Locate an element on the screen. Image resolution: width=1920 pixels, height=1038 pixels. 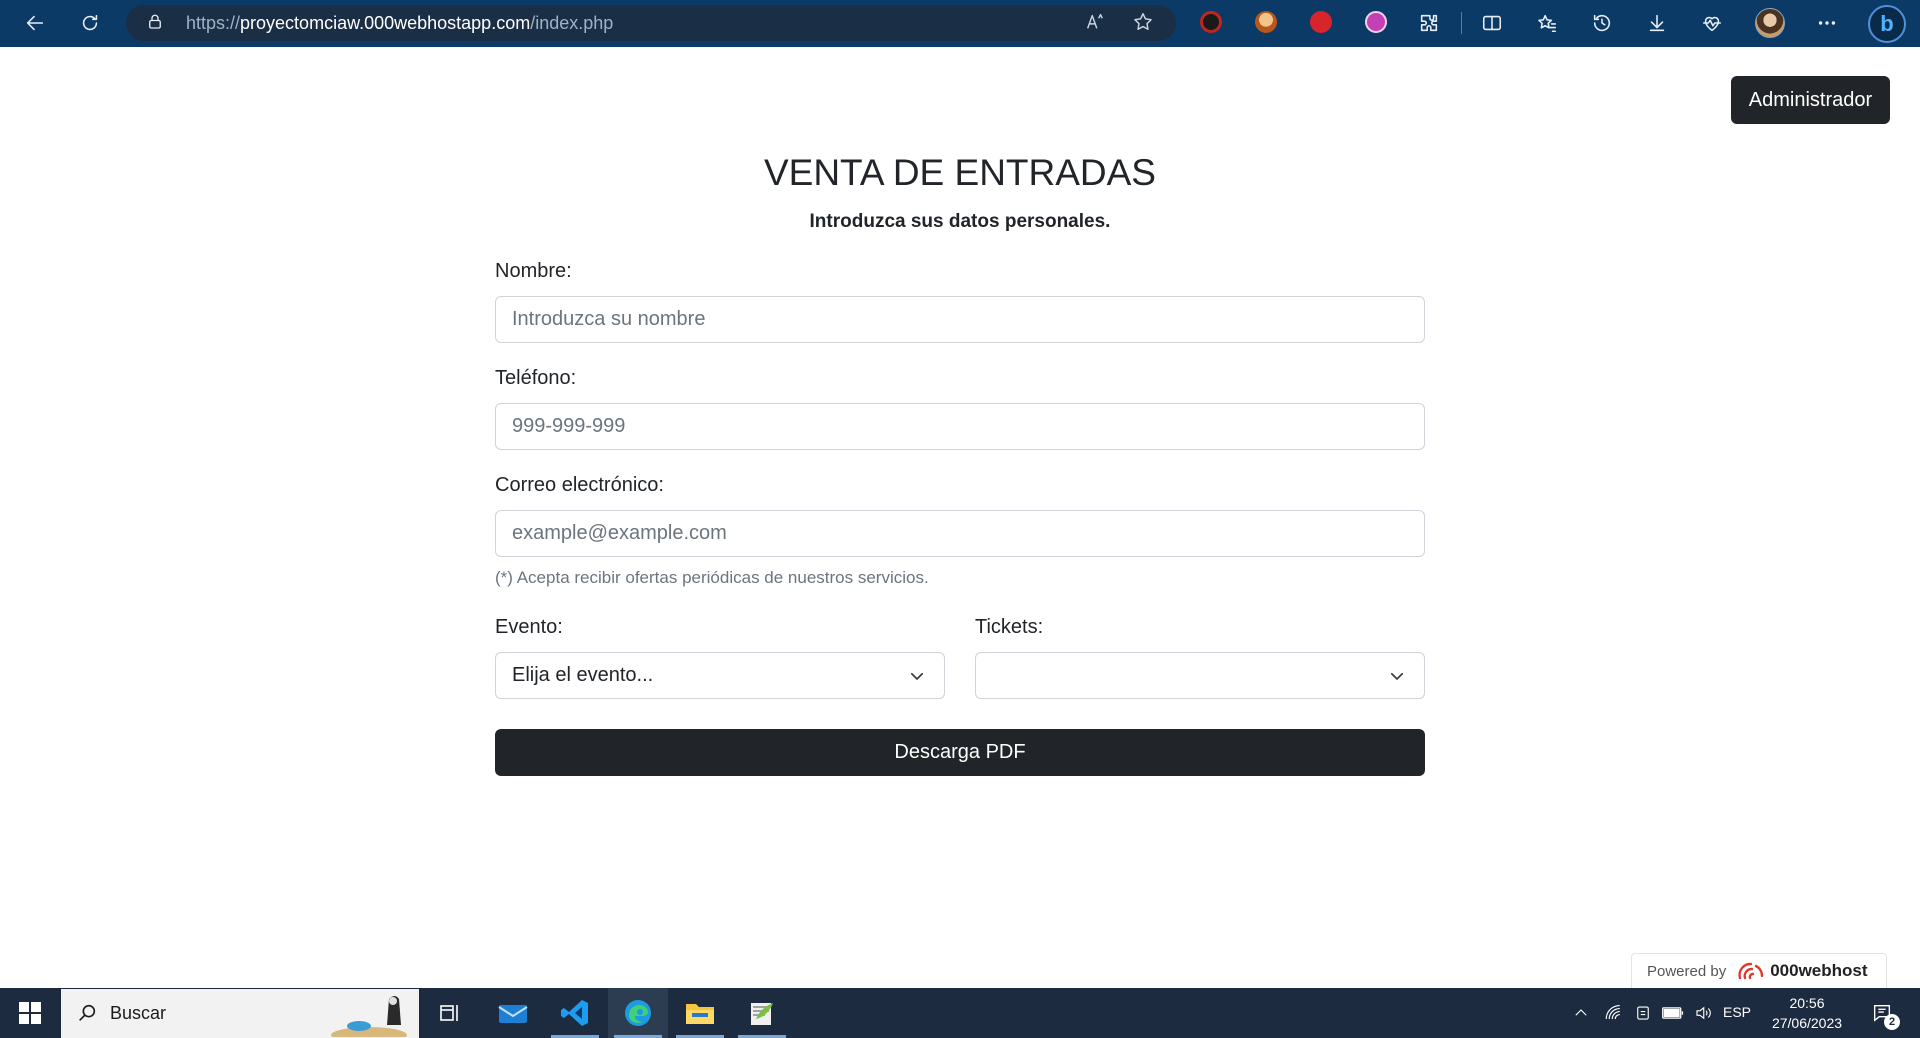
webhost-logo-icon is located at coordinates (1751, 971).